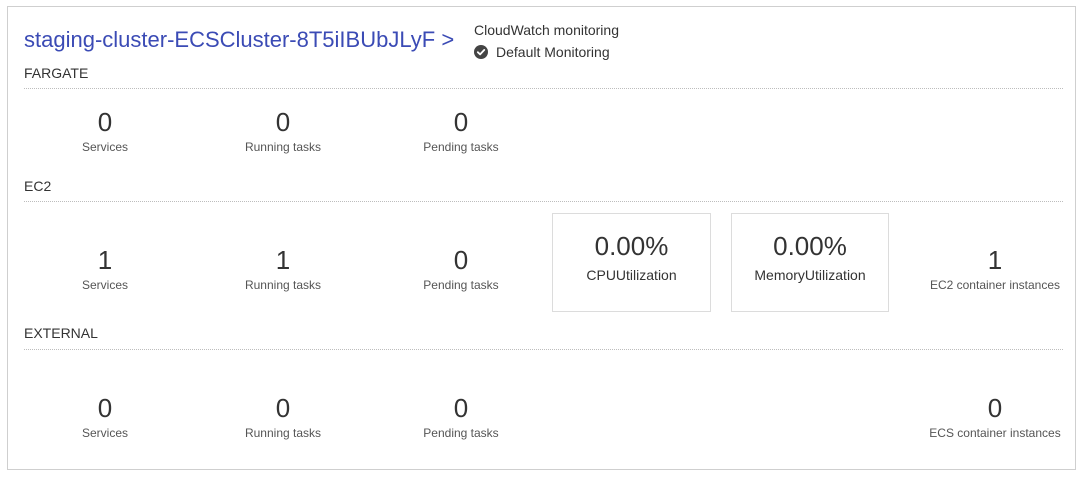 The height and width of the screenshot is (483, 1086). I want to click on fargate-pending-tasks-stat: 0 Pending tasks, so click(461, 130).